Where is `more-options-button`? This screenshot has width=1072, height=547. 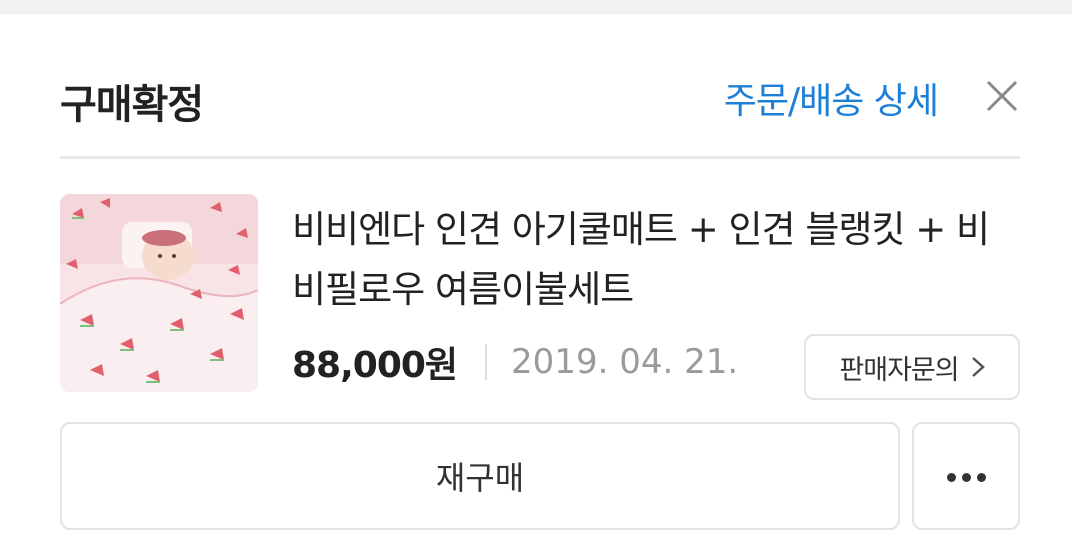
more-options-button is located at coordinates (966, 476).